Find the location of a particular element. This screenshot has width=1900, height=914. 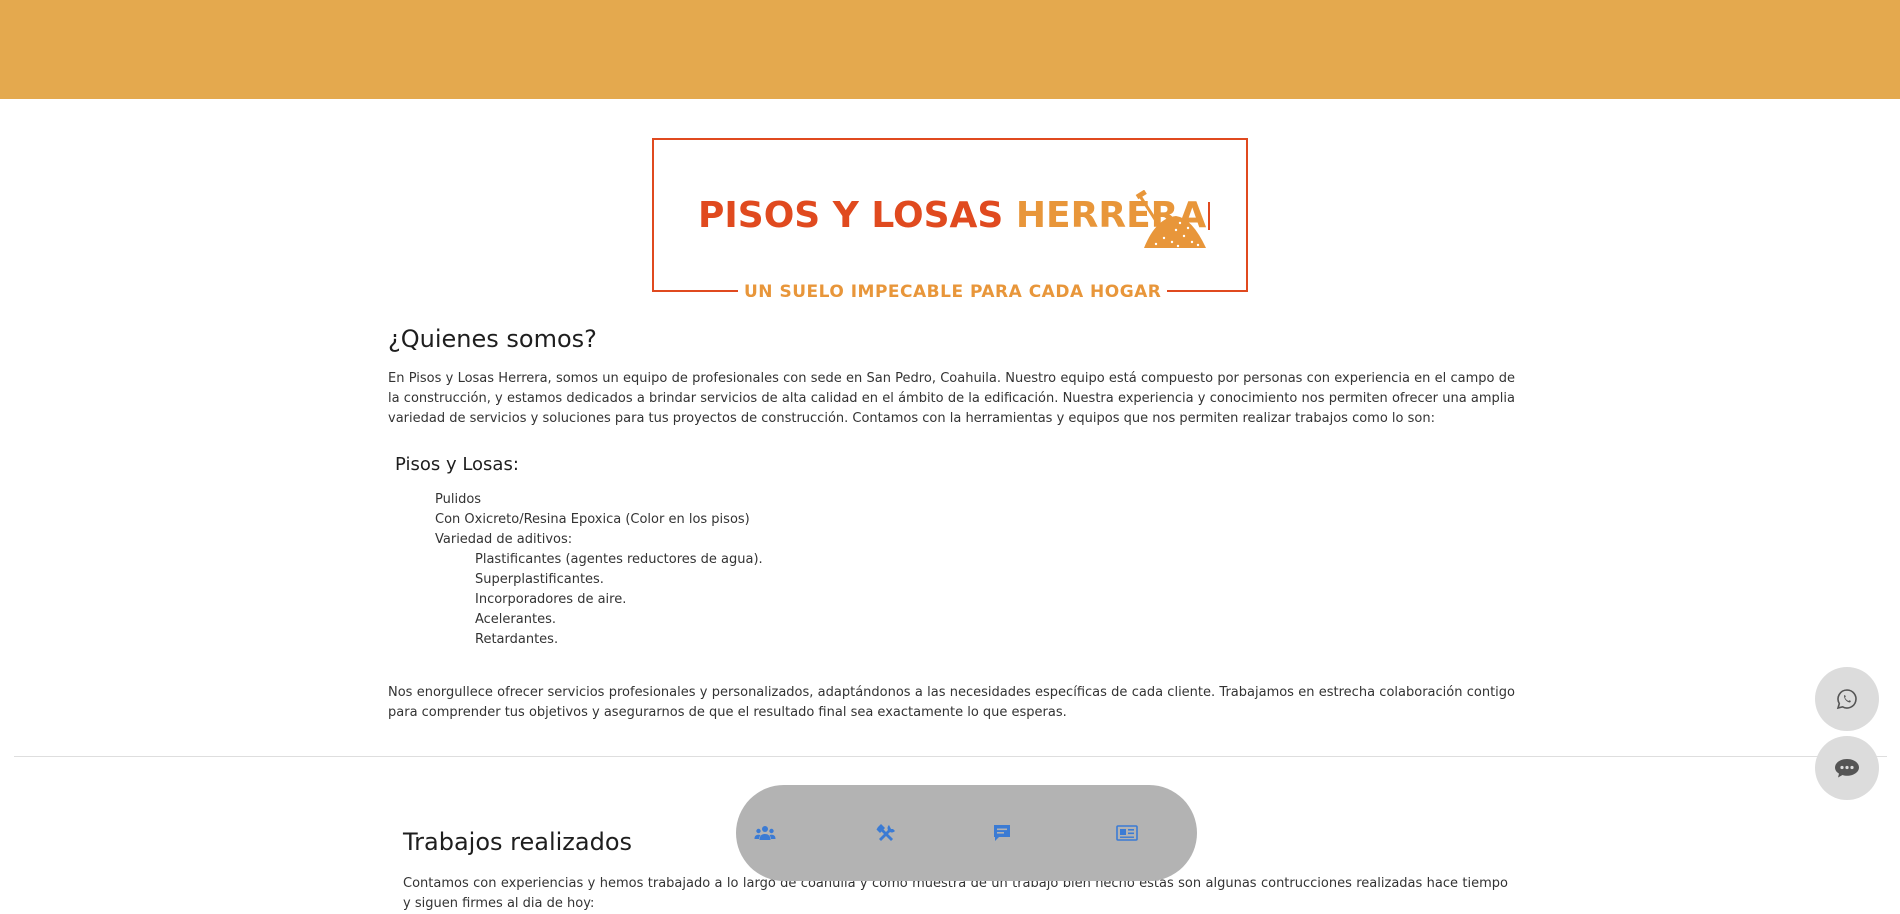

bottom-nav is located at coordinates (966, 833).